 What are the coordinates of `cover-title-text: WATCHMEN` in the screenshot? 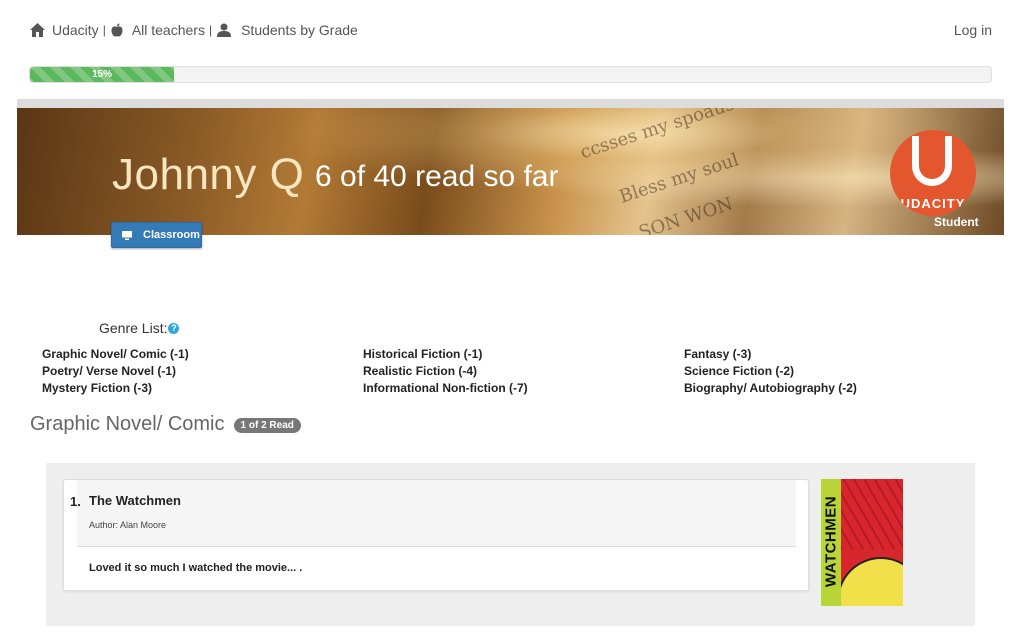 It's located at (831, 541).